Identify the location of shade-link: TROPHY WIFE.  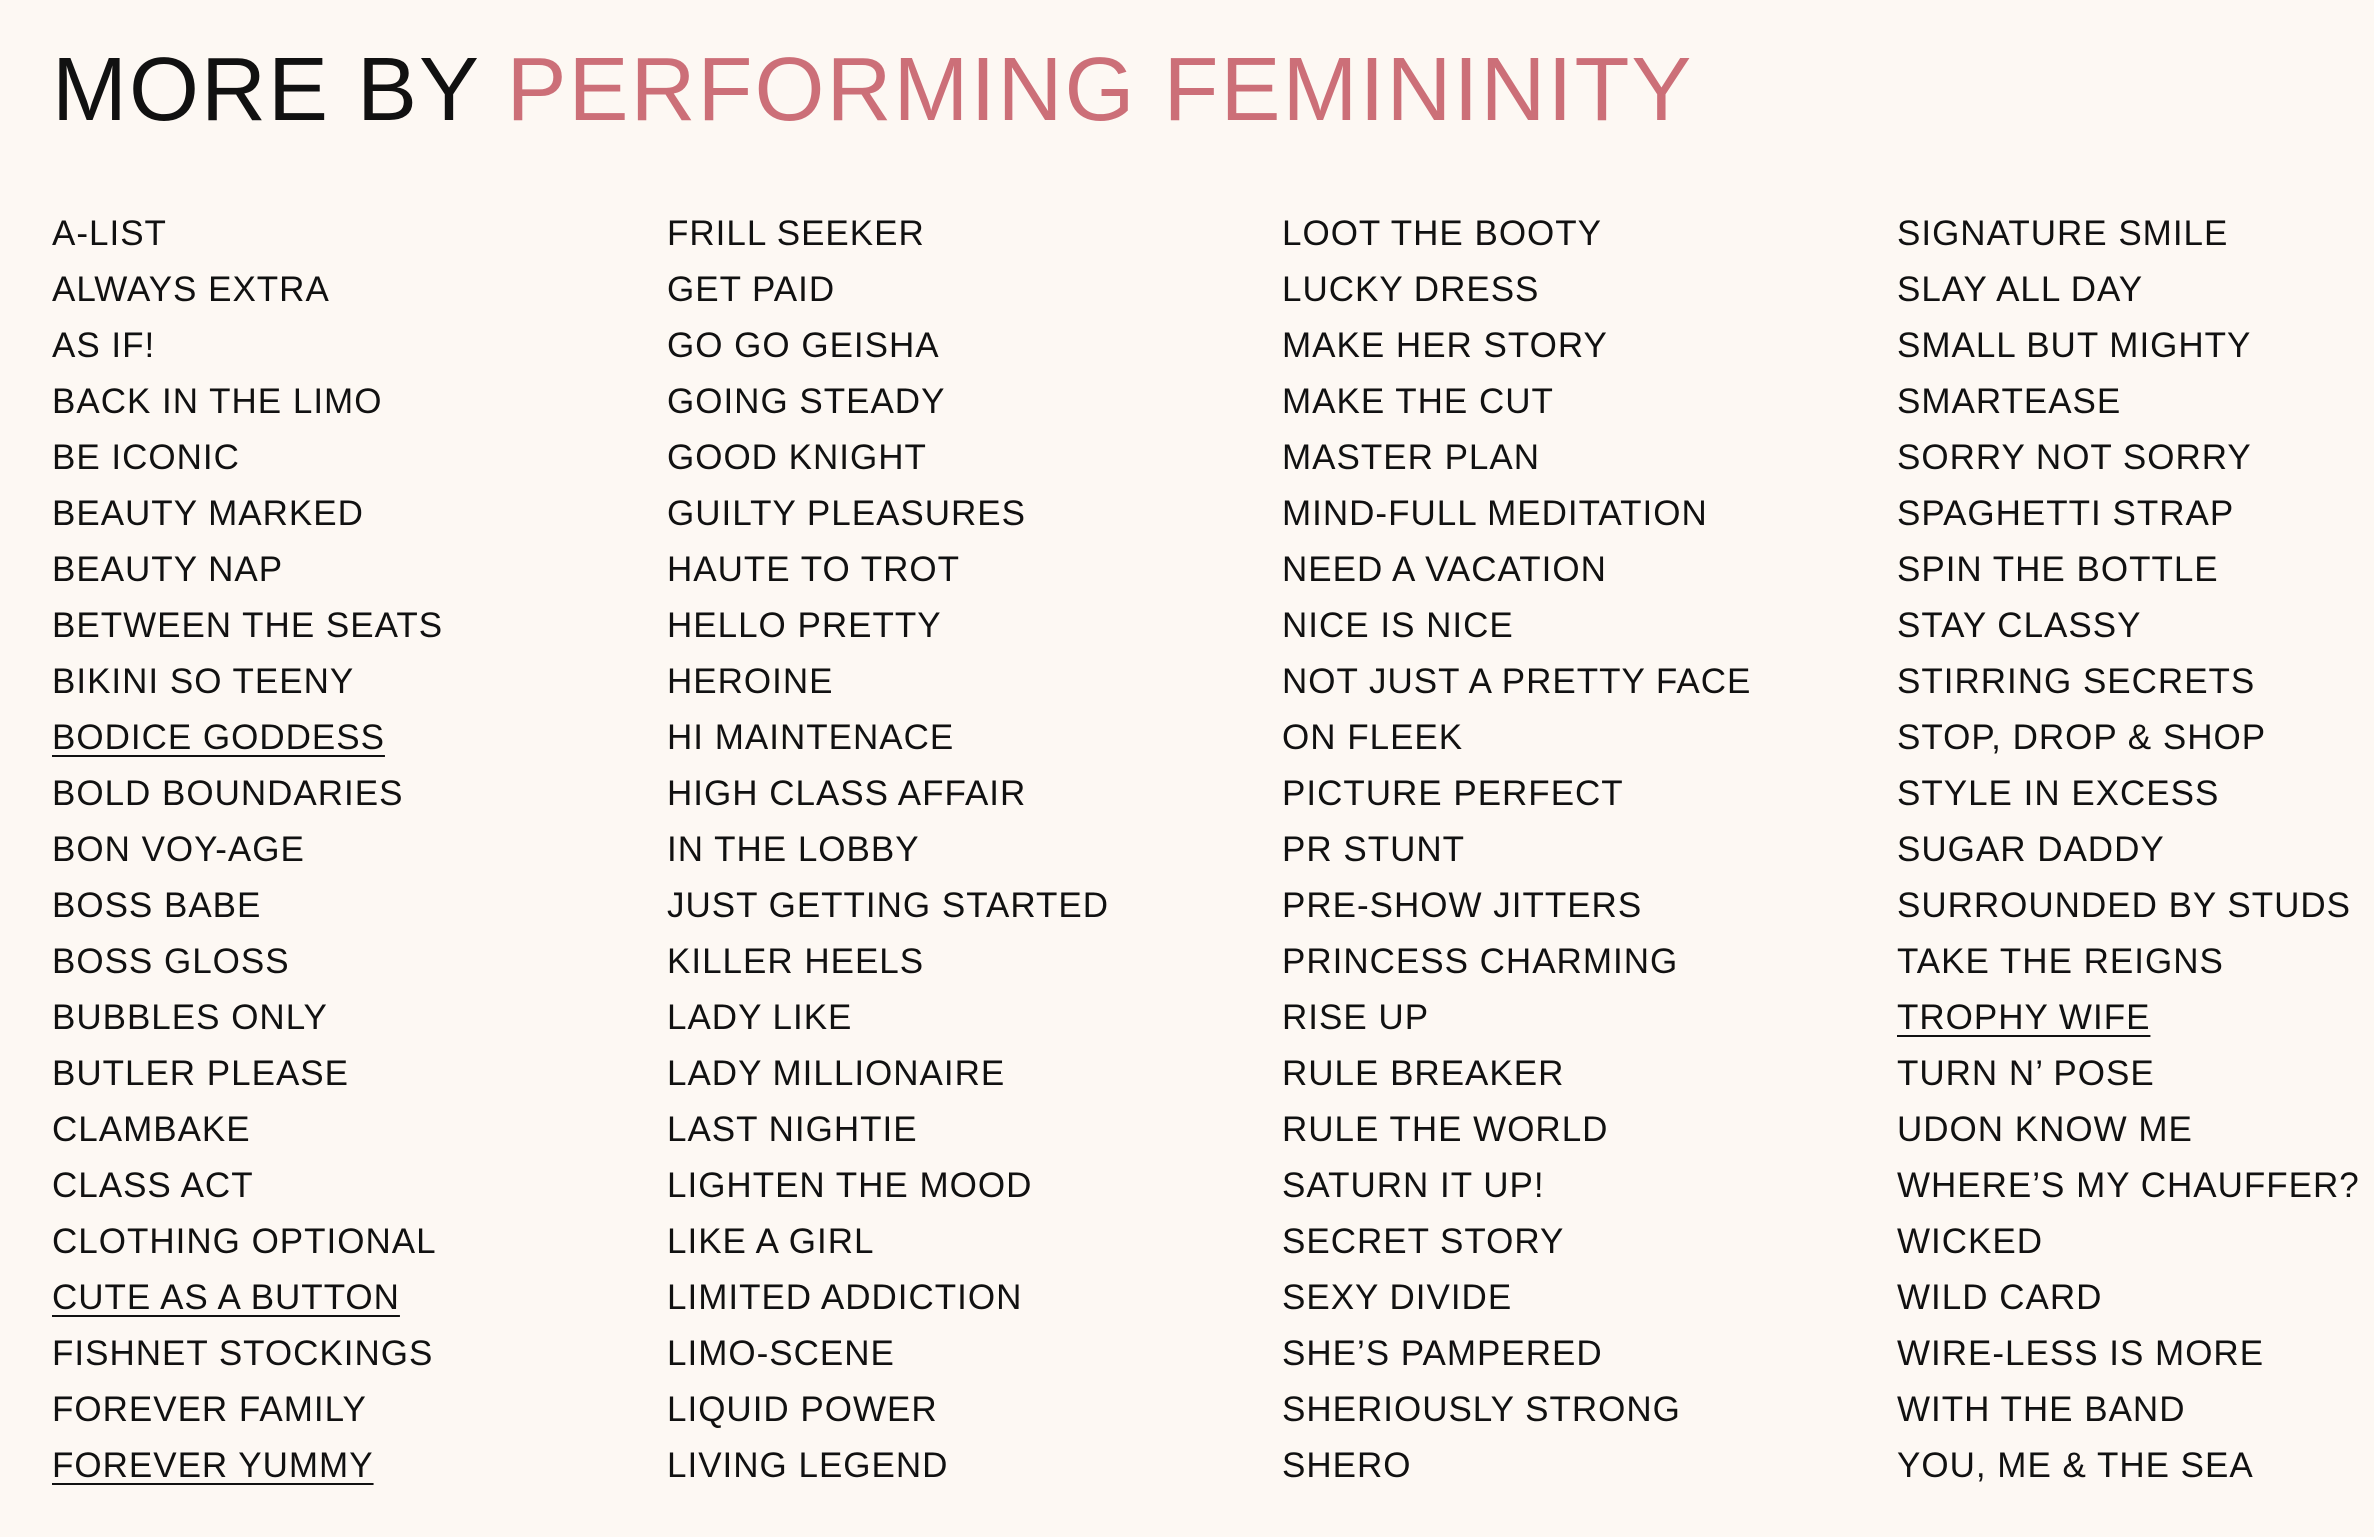
(2129, 1018).